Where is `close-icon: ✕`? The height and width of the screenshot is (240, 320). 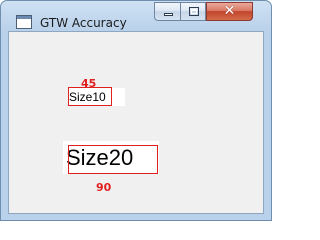
close-icon: ✕ is located at coordinates (229, 11).